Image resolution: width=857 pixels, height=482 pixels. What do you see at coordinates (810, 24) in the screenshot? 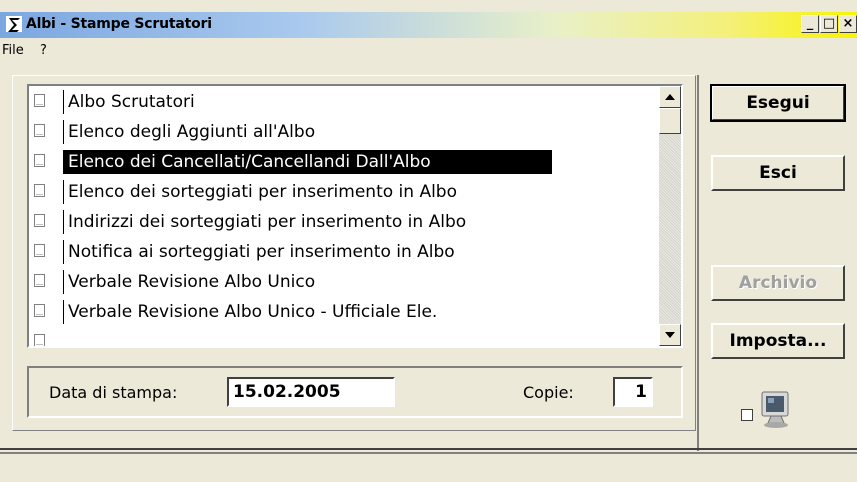
I see `minimize-button: _` at bounding box center [810, 24].